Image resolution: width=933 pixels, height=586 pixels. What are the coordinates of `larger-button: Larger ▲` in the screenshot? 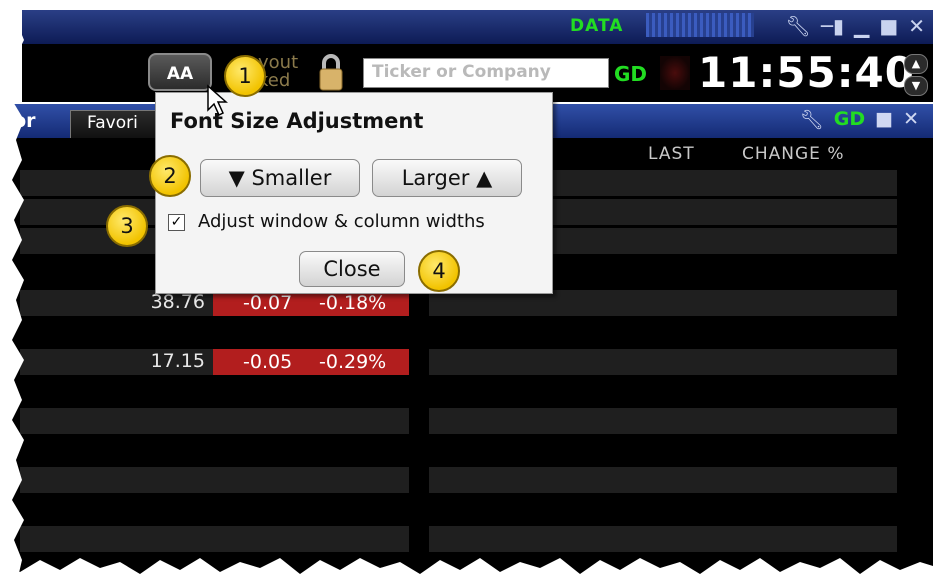 It's located at (447, 178).